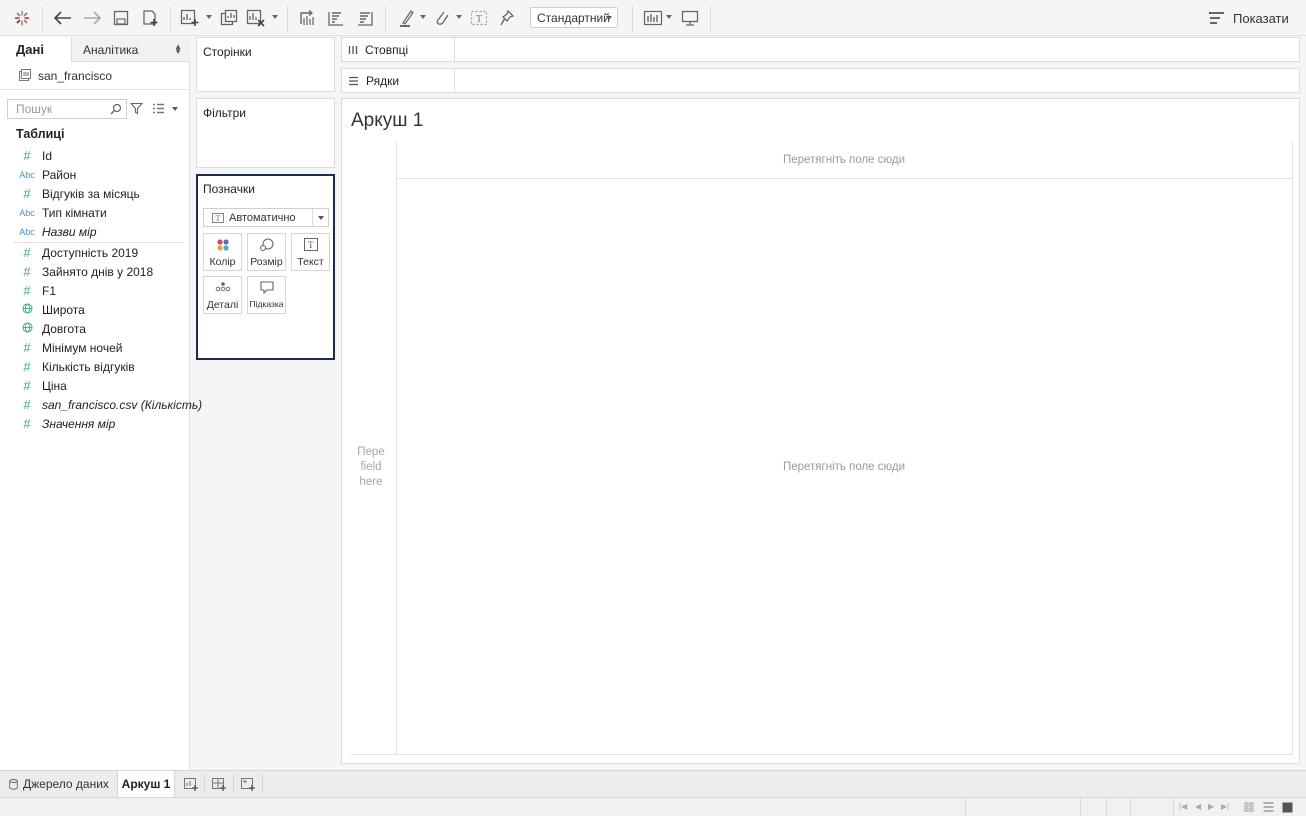  Describe the element at coordinates (54, 385) in the screenshot. I see `field-label: Ціна` at that location.